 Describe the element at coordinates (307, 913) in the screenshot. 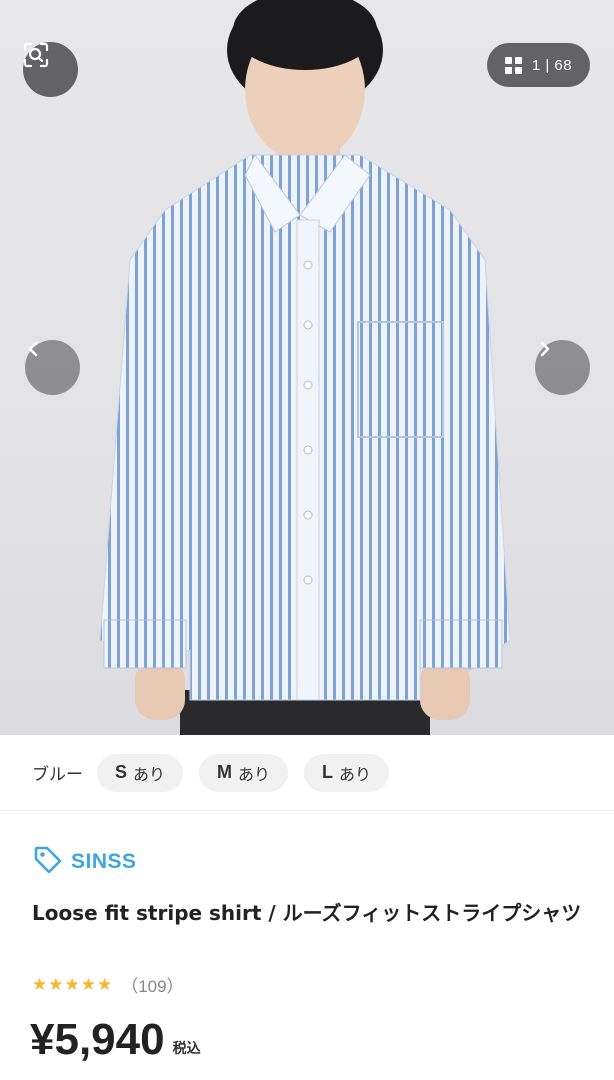

I see `product-title: Loose fit stripe shirt / ルーズフィットストライプシャツ` at that location.